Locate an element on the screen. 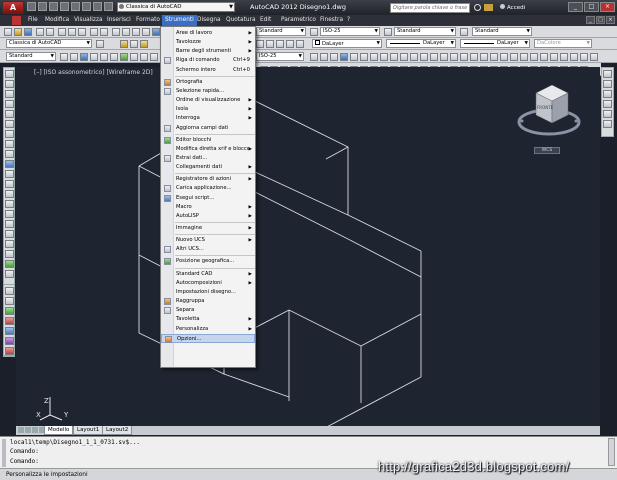 The image size is (617, 480). add-selected-icon is located at coordinates (9, 264).